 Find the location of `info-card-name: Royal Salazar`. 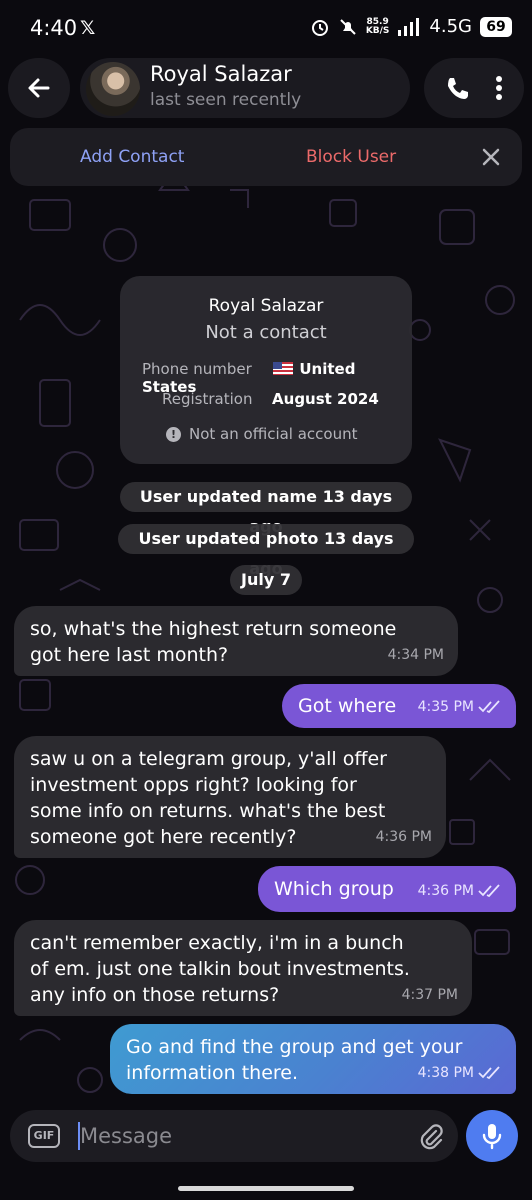

info-card-name: Royal Salazar is located at coordinates (266, 306).